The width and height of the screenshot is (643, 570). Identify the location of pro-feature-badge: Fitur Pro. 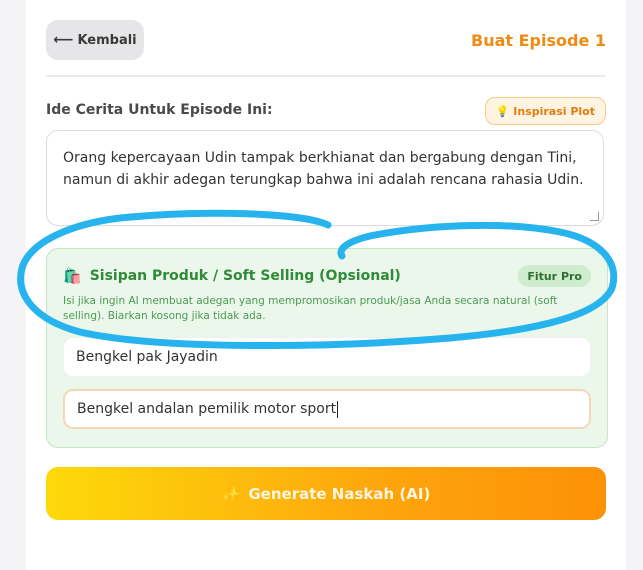
(554, 276).